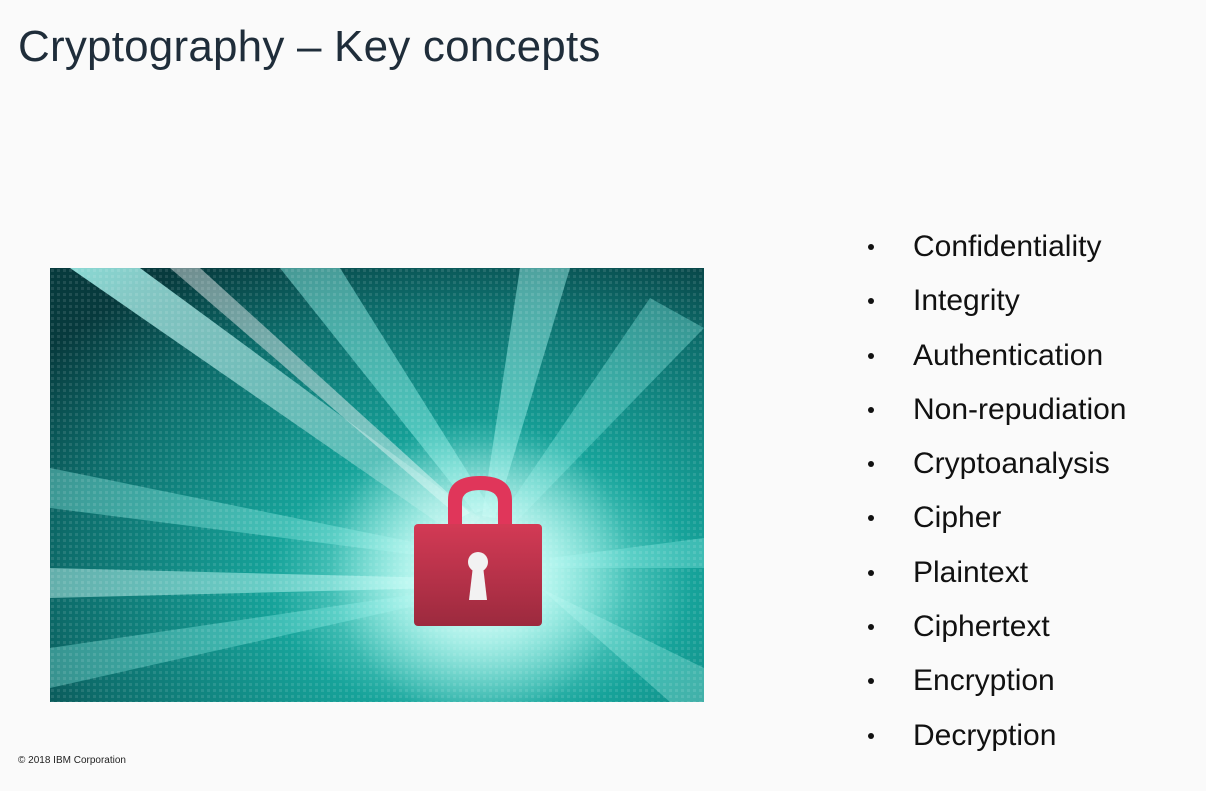 Image resolution: width=1206 pixels, height=791 pixels. What do you see at coordinates (995, 631) in the screenshot?
I see `list-item: Ciphertext` at bounding box center [995, 631].